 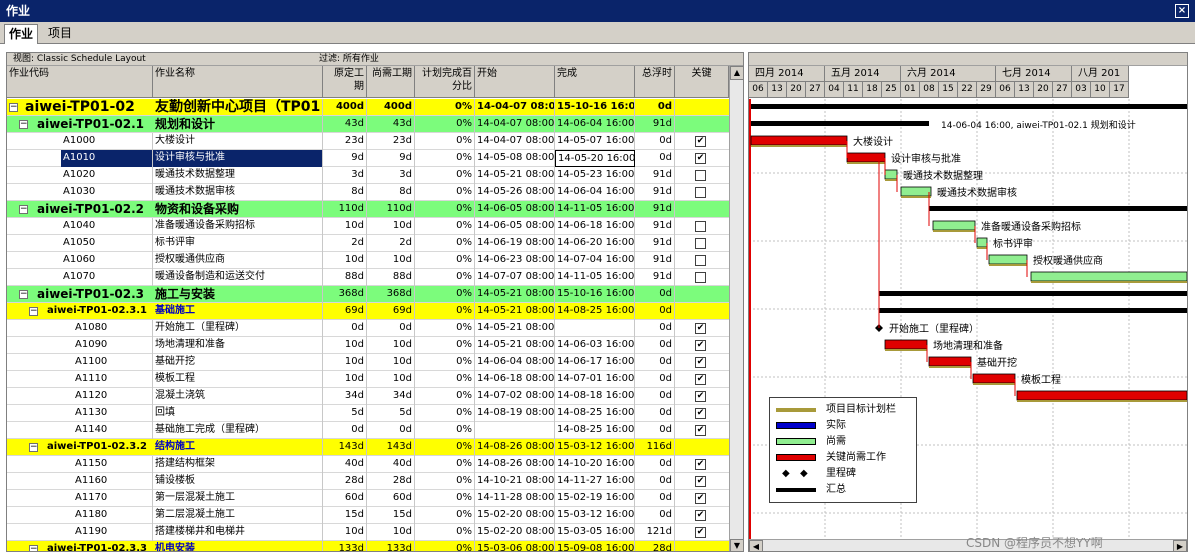 I want to click on col-header-rem-dur: 尚需工期, so click(x=391, y=82).